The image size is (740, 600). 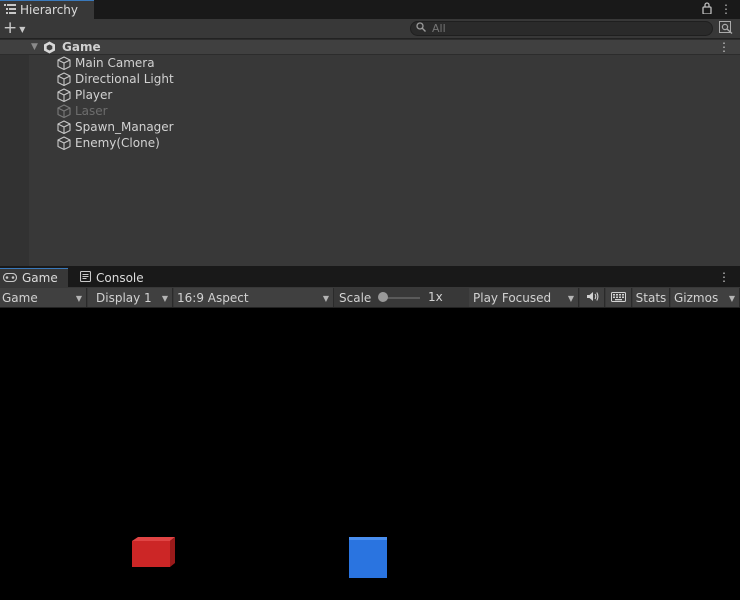 I want to click on play-mode-dropdown: Play Focused ▼, so click(x=524, y=297).